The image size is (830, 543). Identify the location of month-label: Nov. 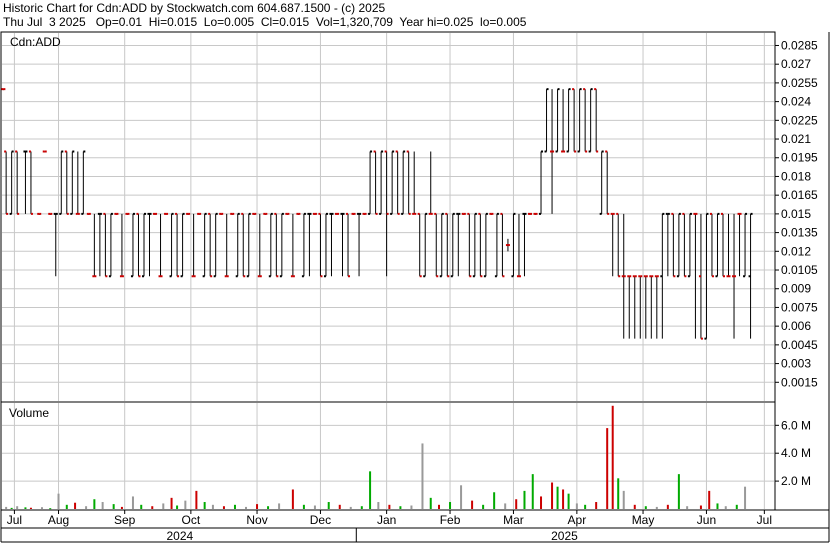
(256, 520).